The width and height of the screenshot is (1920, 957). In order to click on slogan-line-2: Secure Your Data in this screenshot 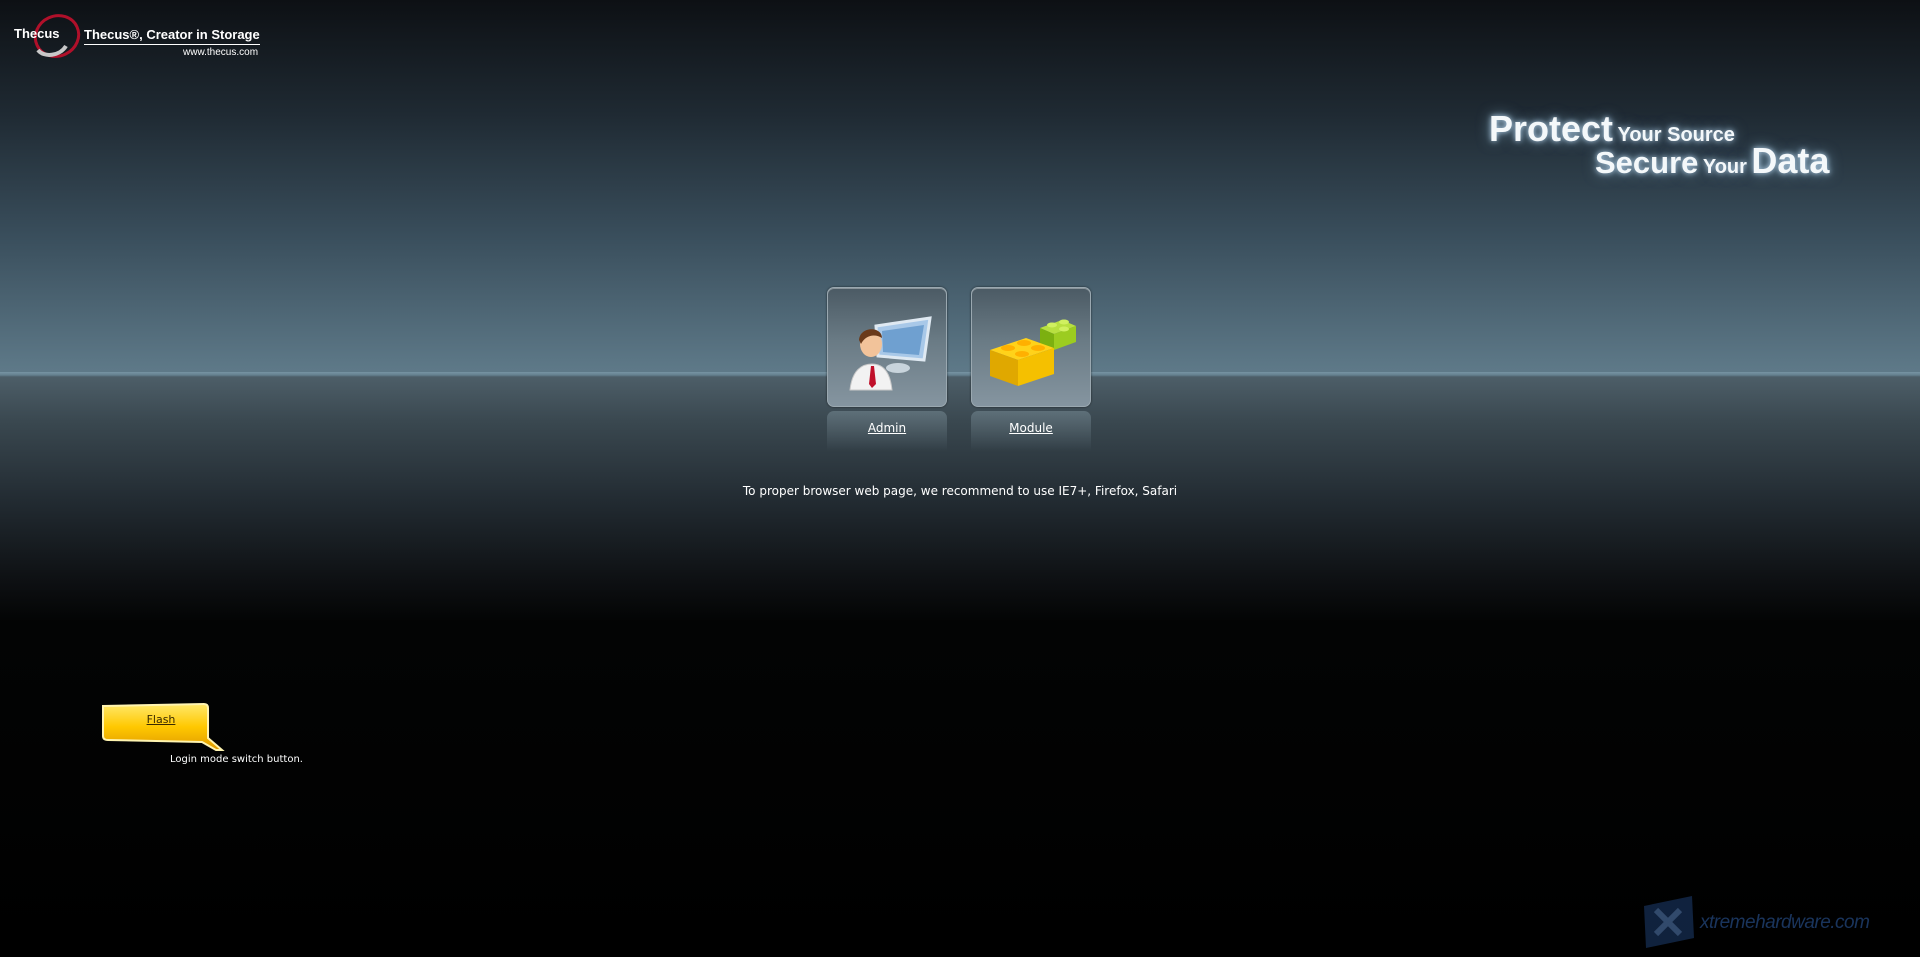, I will do `click(1712, 161)`.